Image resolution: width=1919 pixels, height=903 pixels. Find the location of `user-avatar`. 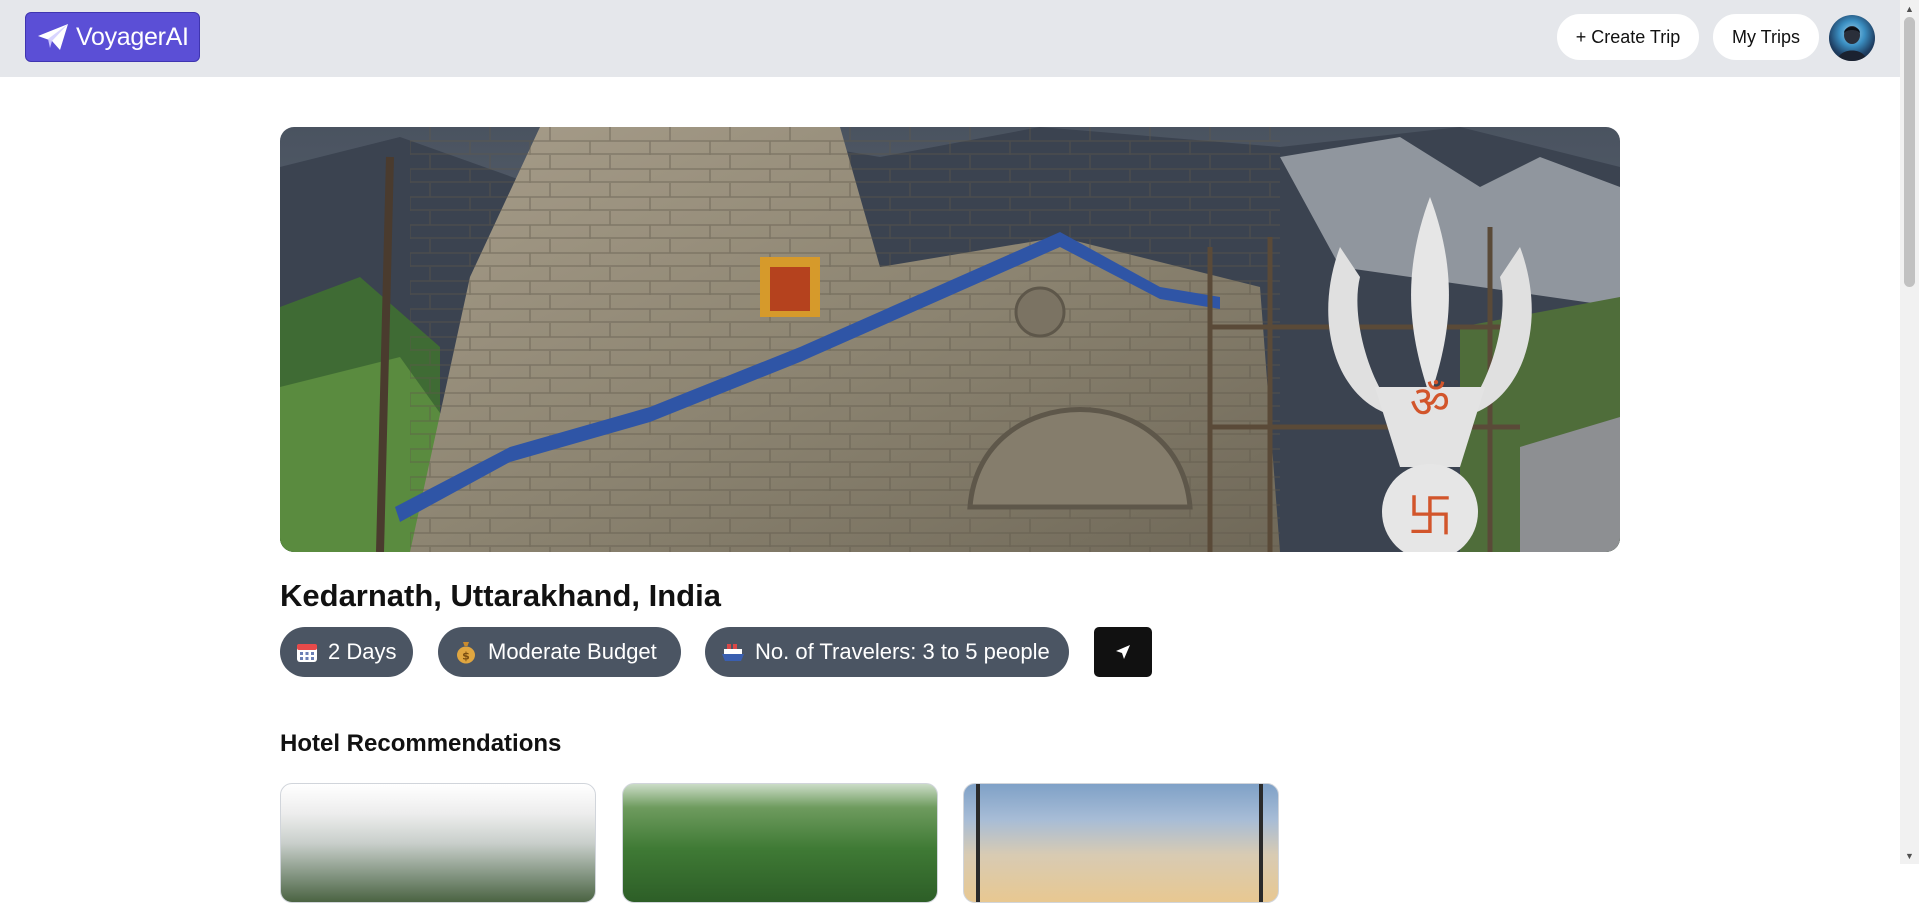

user-avatar is located at coordinates (1852, 38).